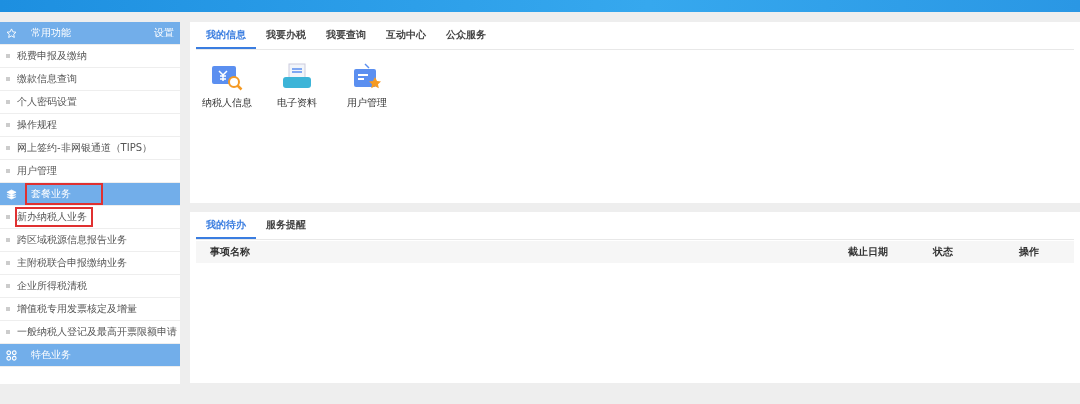  I want to click on menu-item-label: 一般纳税人登记及最高开票限额申请, so click(97, 332).